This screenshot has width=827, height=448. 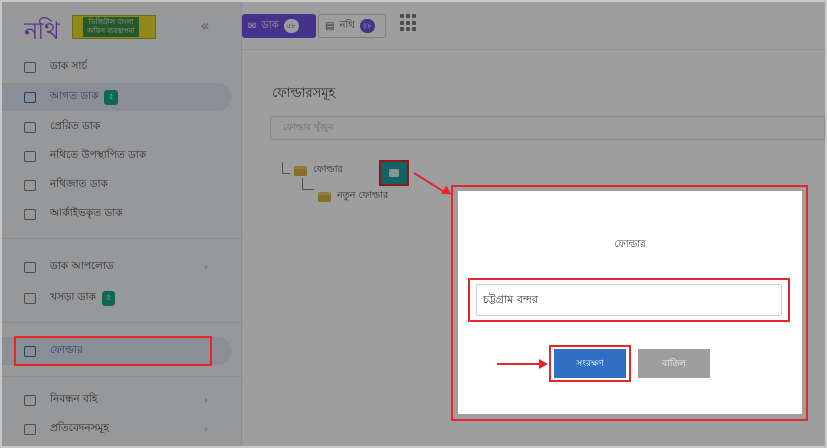 What do you see at coordinates (630, 244) in the screenshot?
I see `dialog-title: ফোল্ডার` at bounding box center [630, 244].